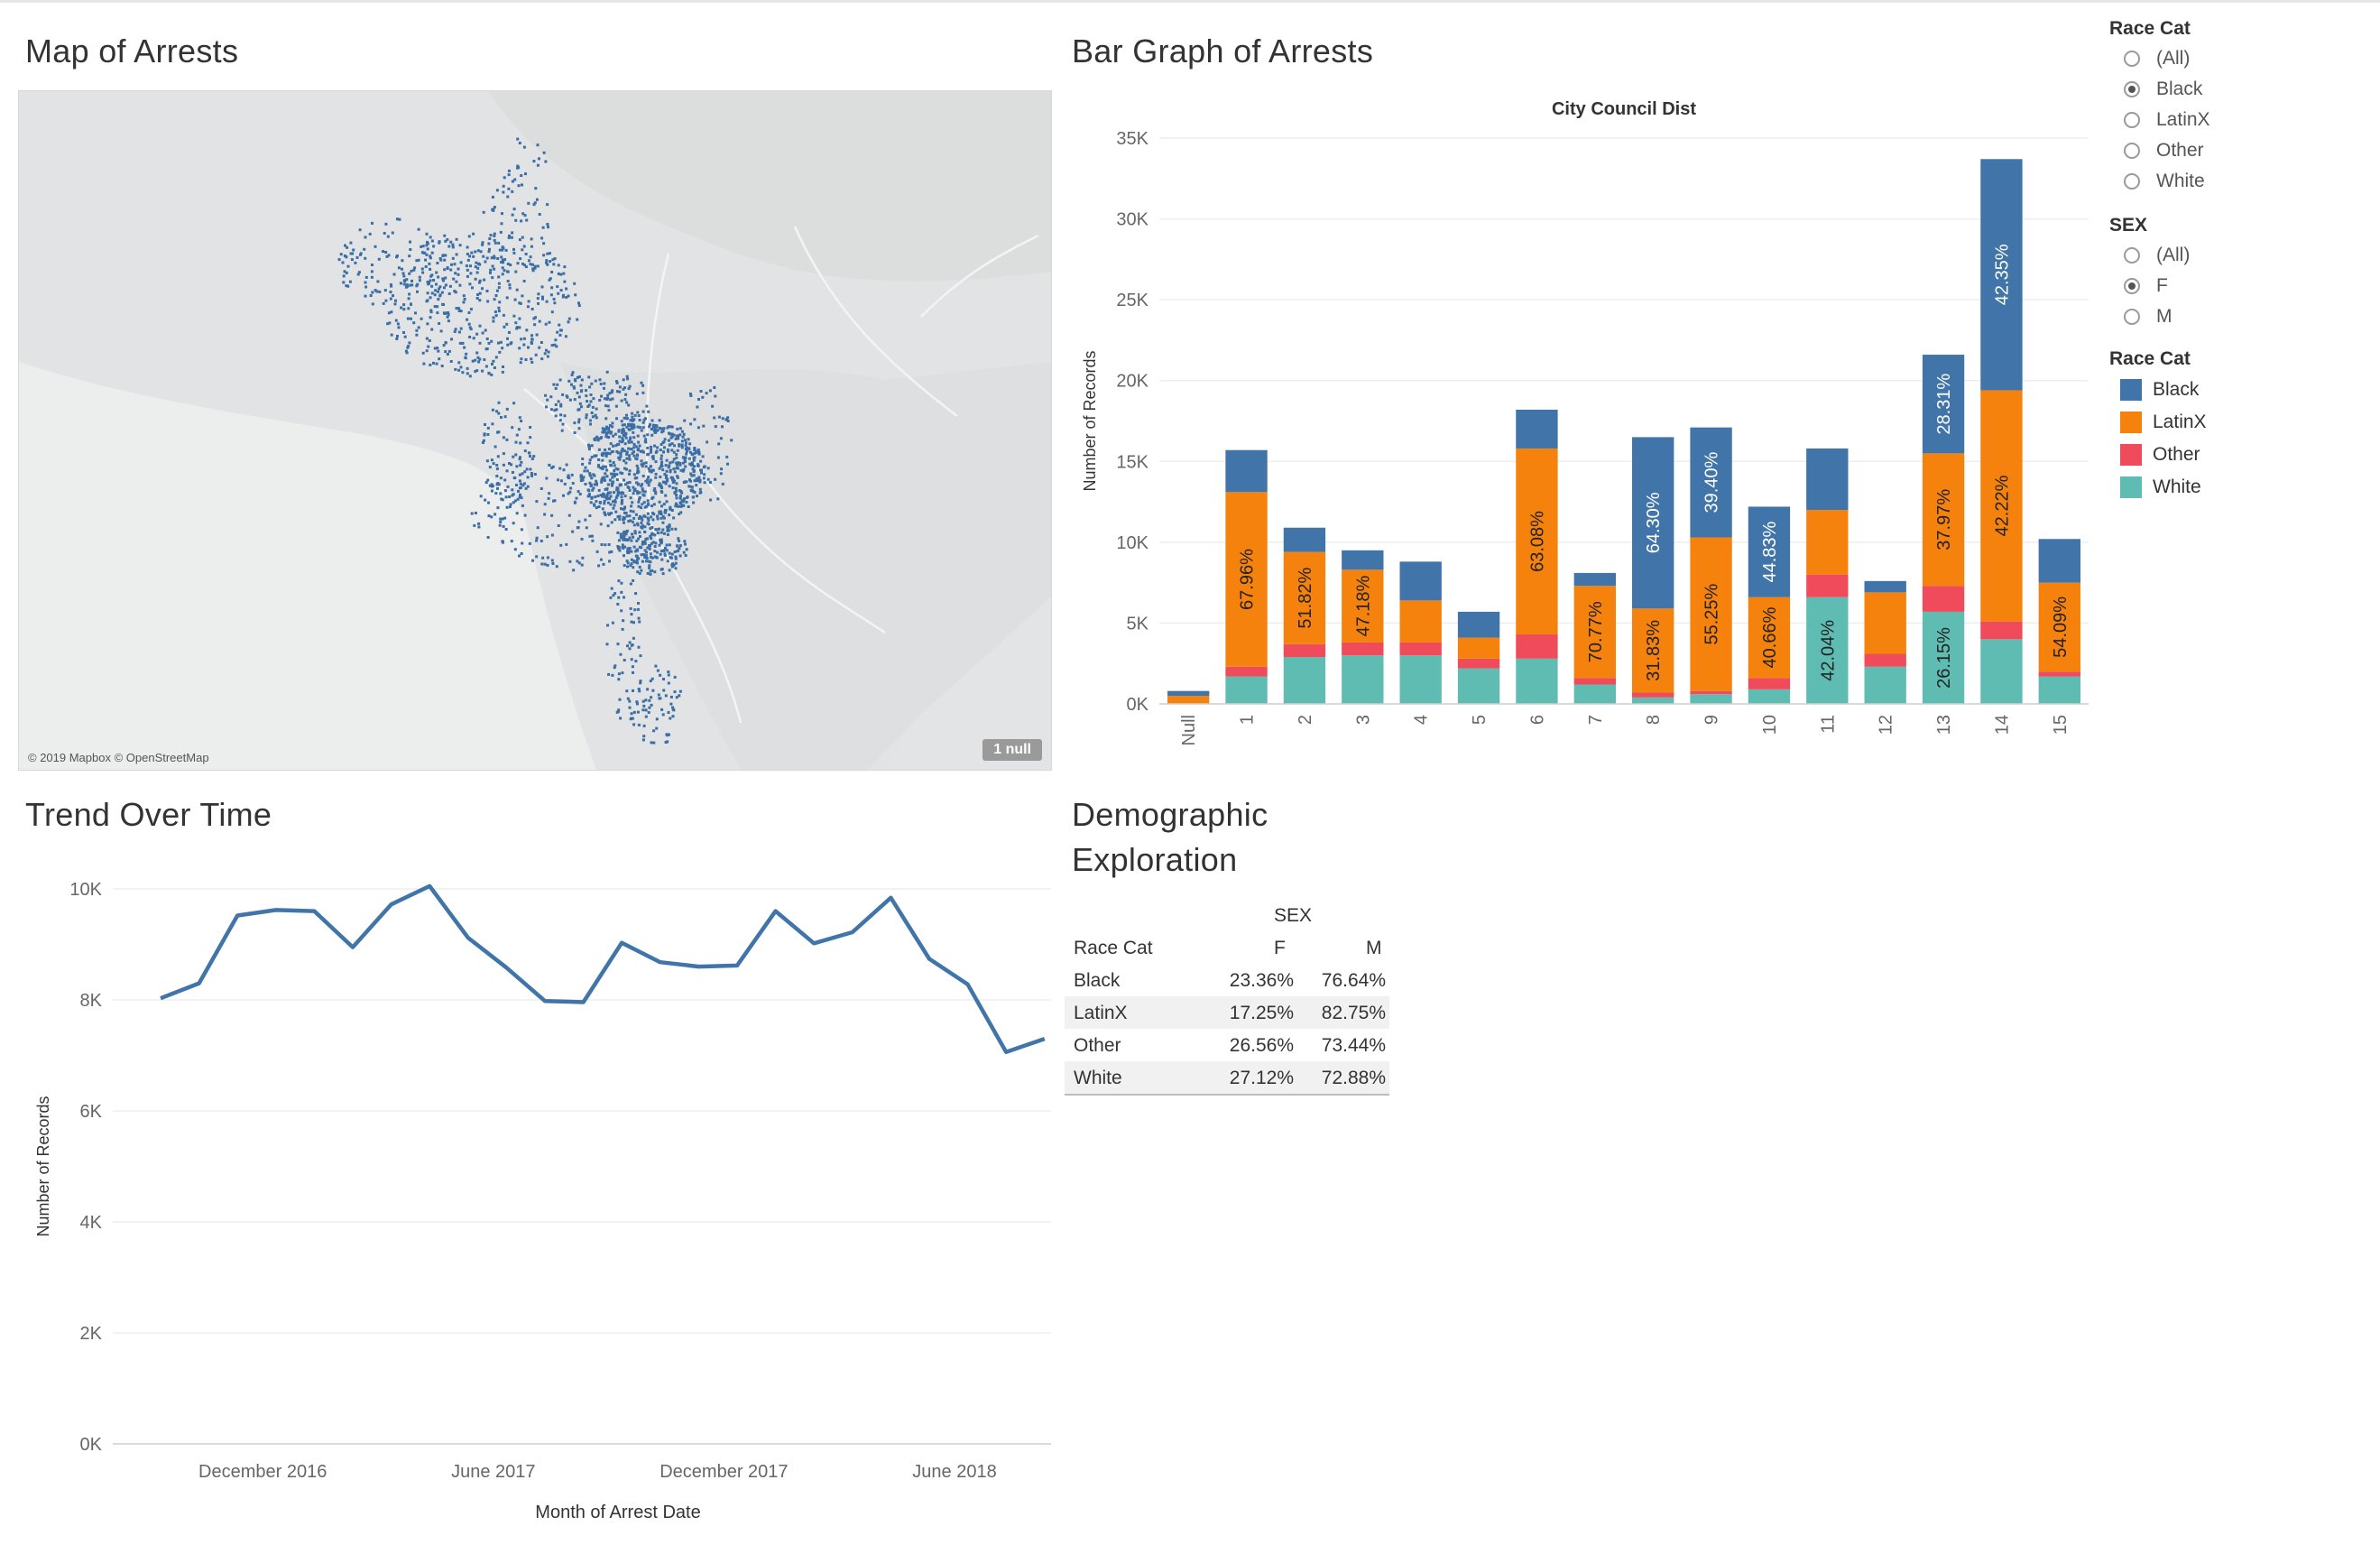 The image size is (2380, 1554). Describe the element at coordinates (2235, 150) in the screenshot. I see `race-filter-option: Other` at that location.